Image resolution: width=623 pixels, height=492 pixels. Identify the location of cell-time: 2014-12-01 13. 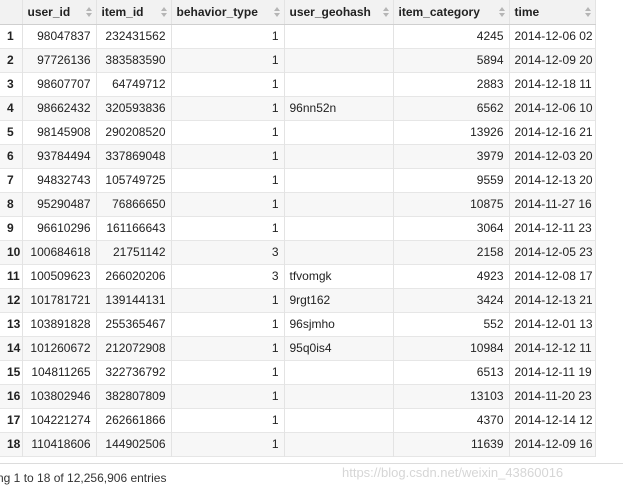
(552, 324).